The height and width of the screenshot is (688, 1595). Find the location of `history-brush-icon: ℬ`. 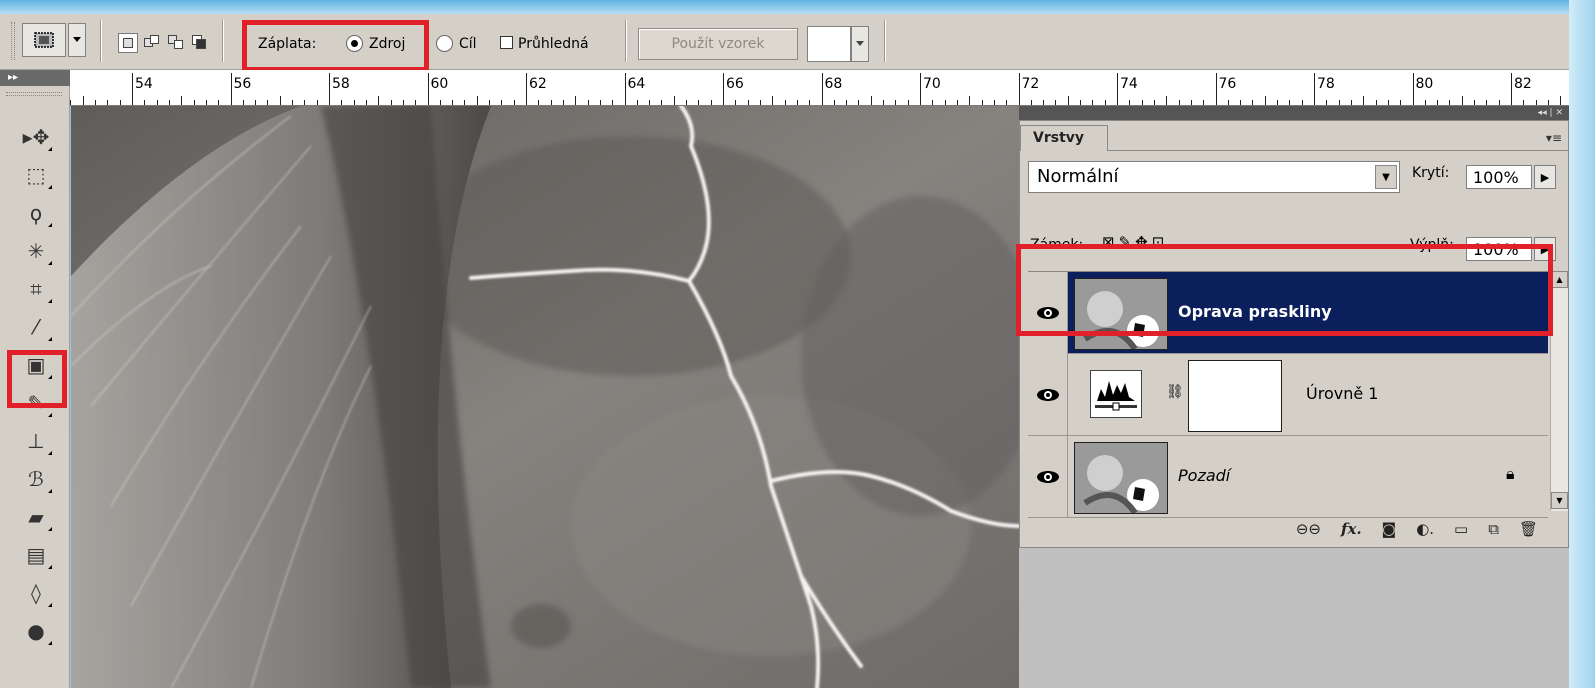

history-brush-icon: ℬ is located at coordinates (36, 479).